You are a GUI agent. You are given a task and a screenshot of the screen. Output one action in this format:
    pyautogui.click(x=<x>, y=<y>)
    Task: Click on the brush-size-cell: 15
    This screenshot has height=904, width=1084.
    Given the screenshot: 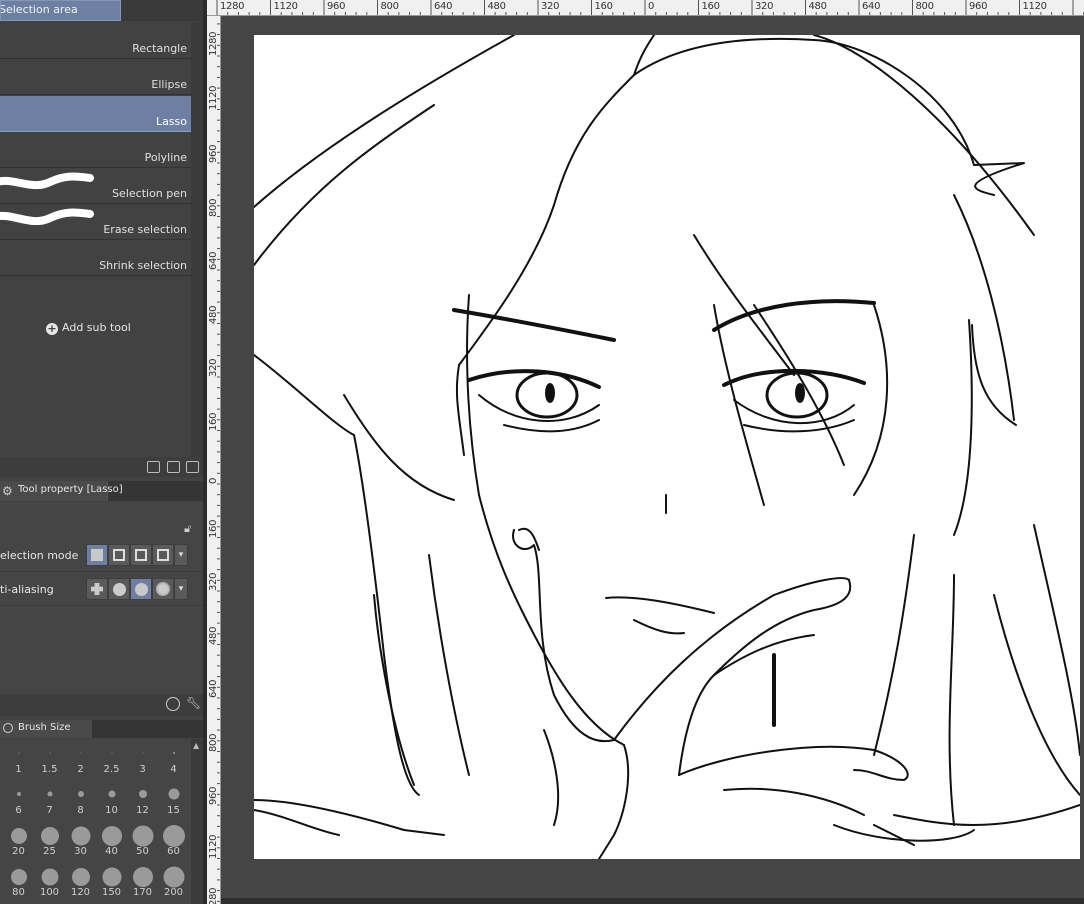 What is the action you would take?
    pyautogui.click(x=173, y=798)
    